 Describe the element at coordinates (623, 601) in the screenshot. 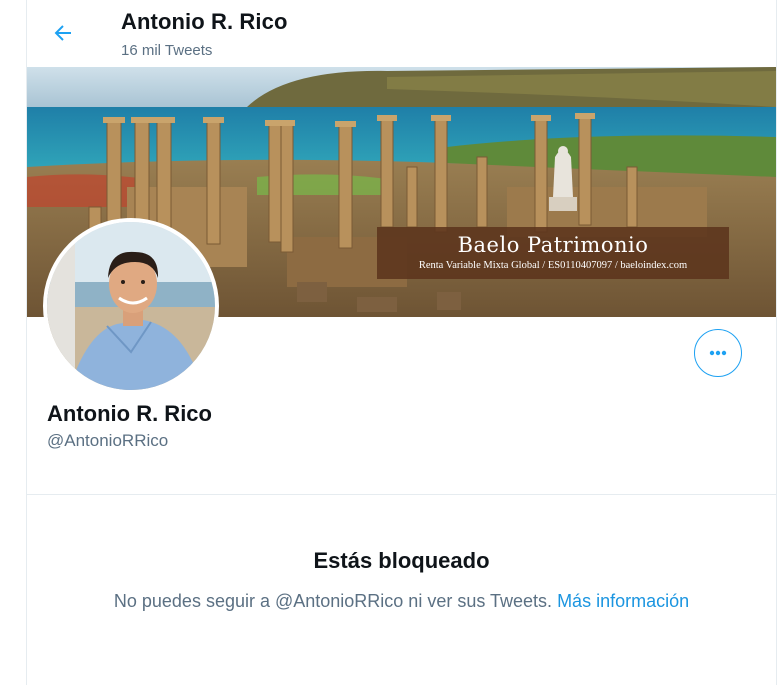

I see `learn-more-link: Más información` at that location.